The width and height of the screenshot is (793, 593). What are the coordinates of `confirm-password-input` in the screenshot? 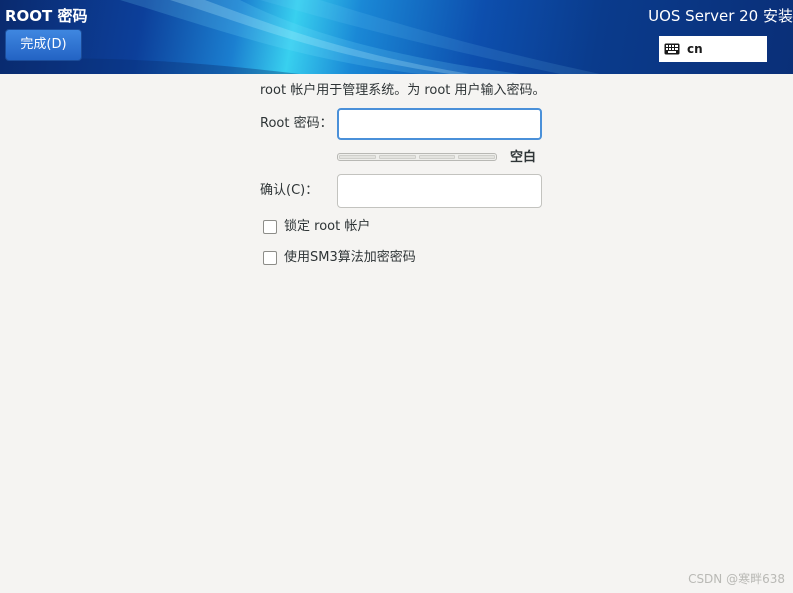 It's located at (439, 191).